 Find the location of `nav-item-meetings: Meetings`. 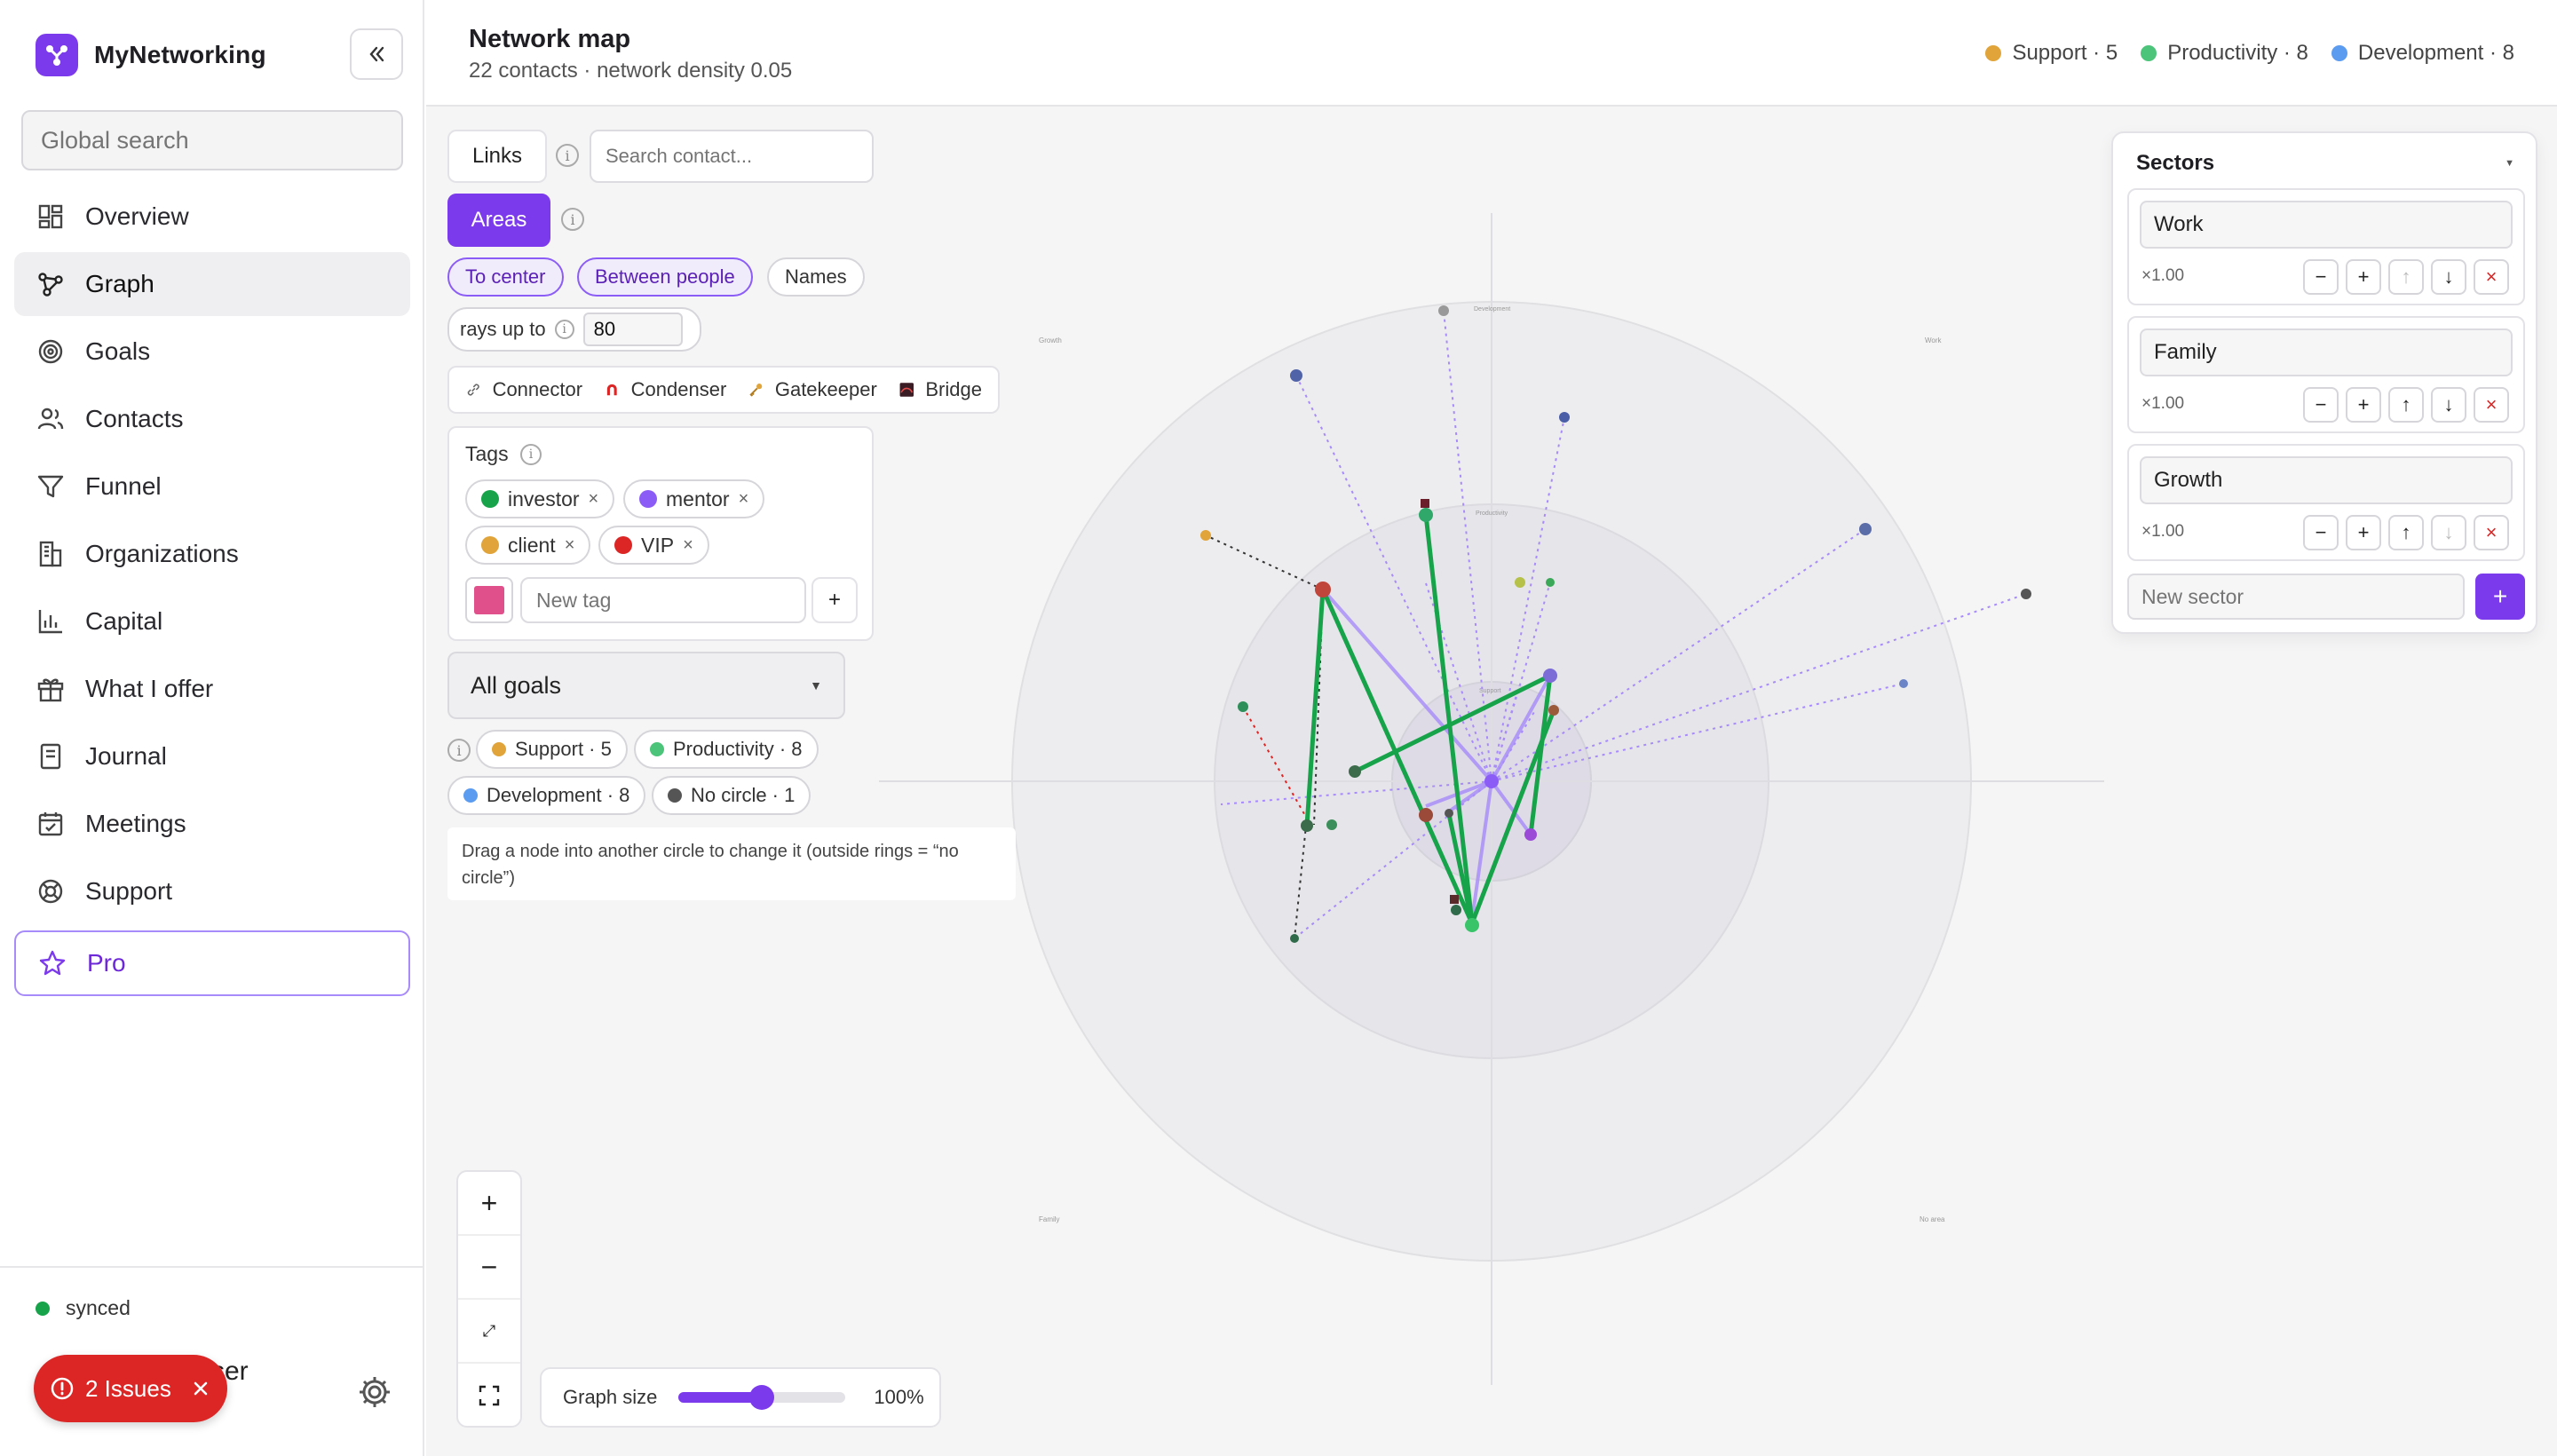

nav-item-meetings: Meetings is located at coordinates (212, 824).